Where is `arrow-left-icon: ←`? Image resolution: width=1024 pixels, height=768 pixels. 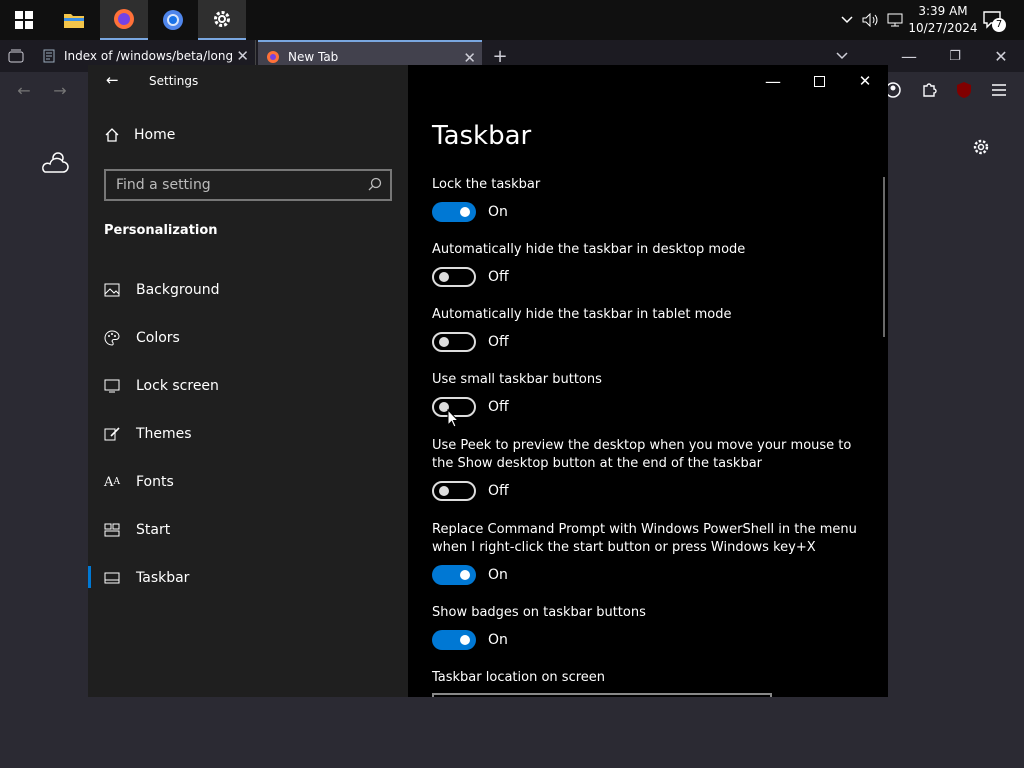 arrow-left-icon: ← is located at coordinates (24, 90).